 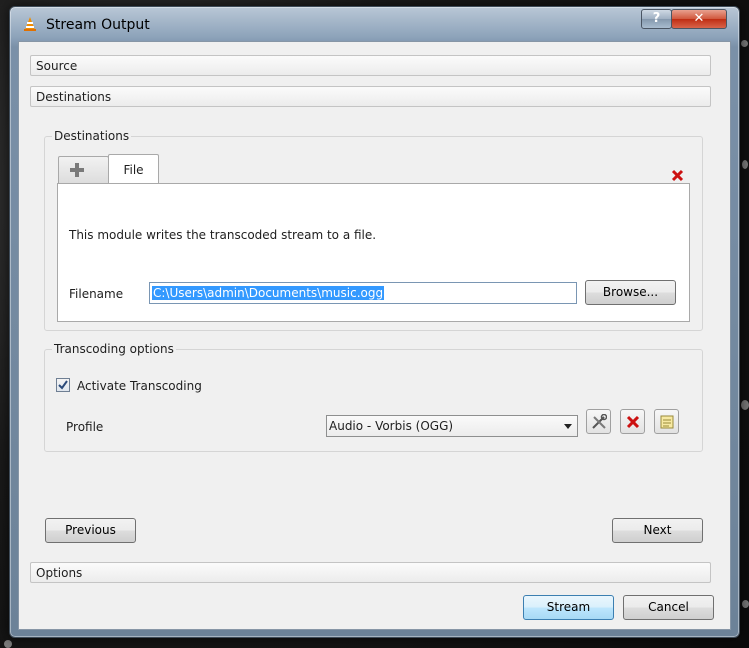 I want to click on filename-label: Filename, so click(x=96, y=294).